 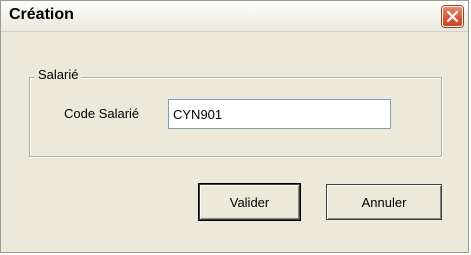 I want to click on title-bar: Création, so click(x=234, y=16).